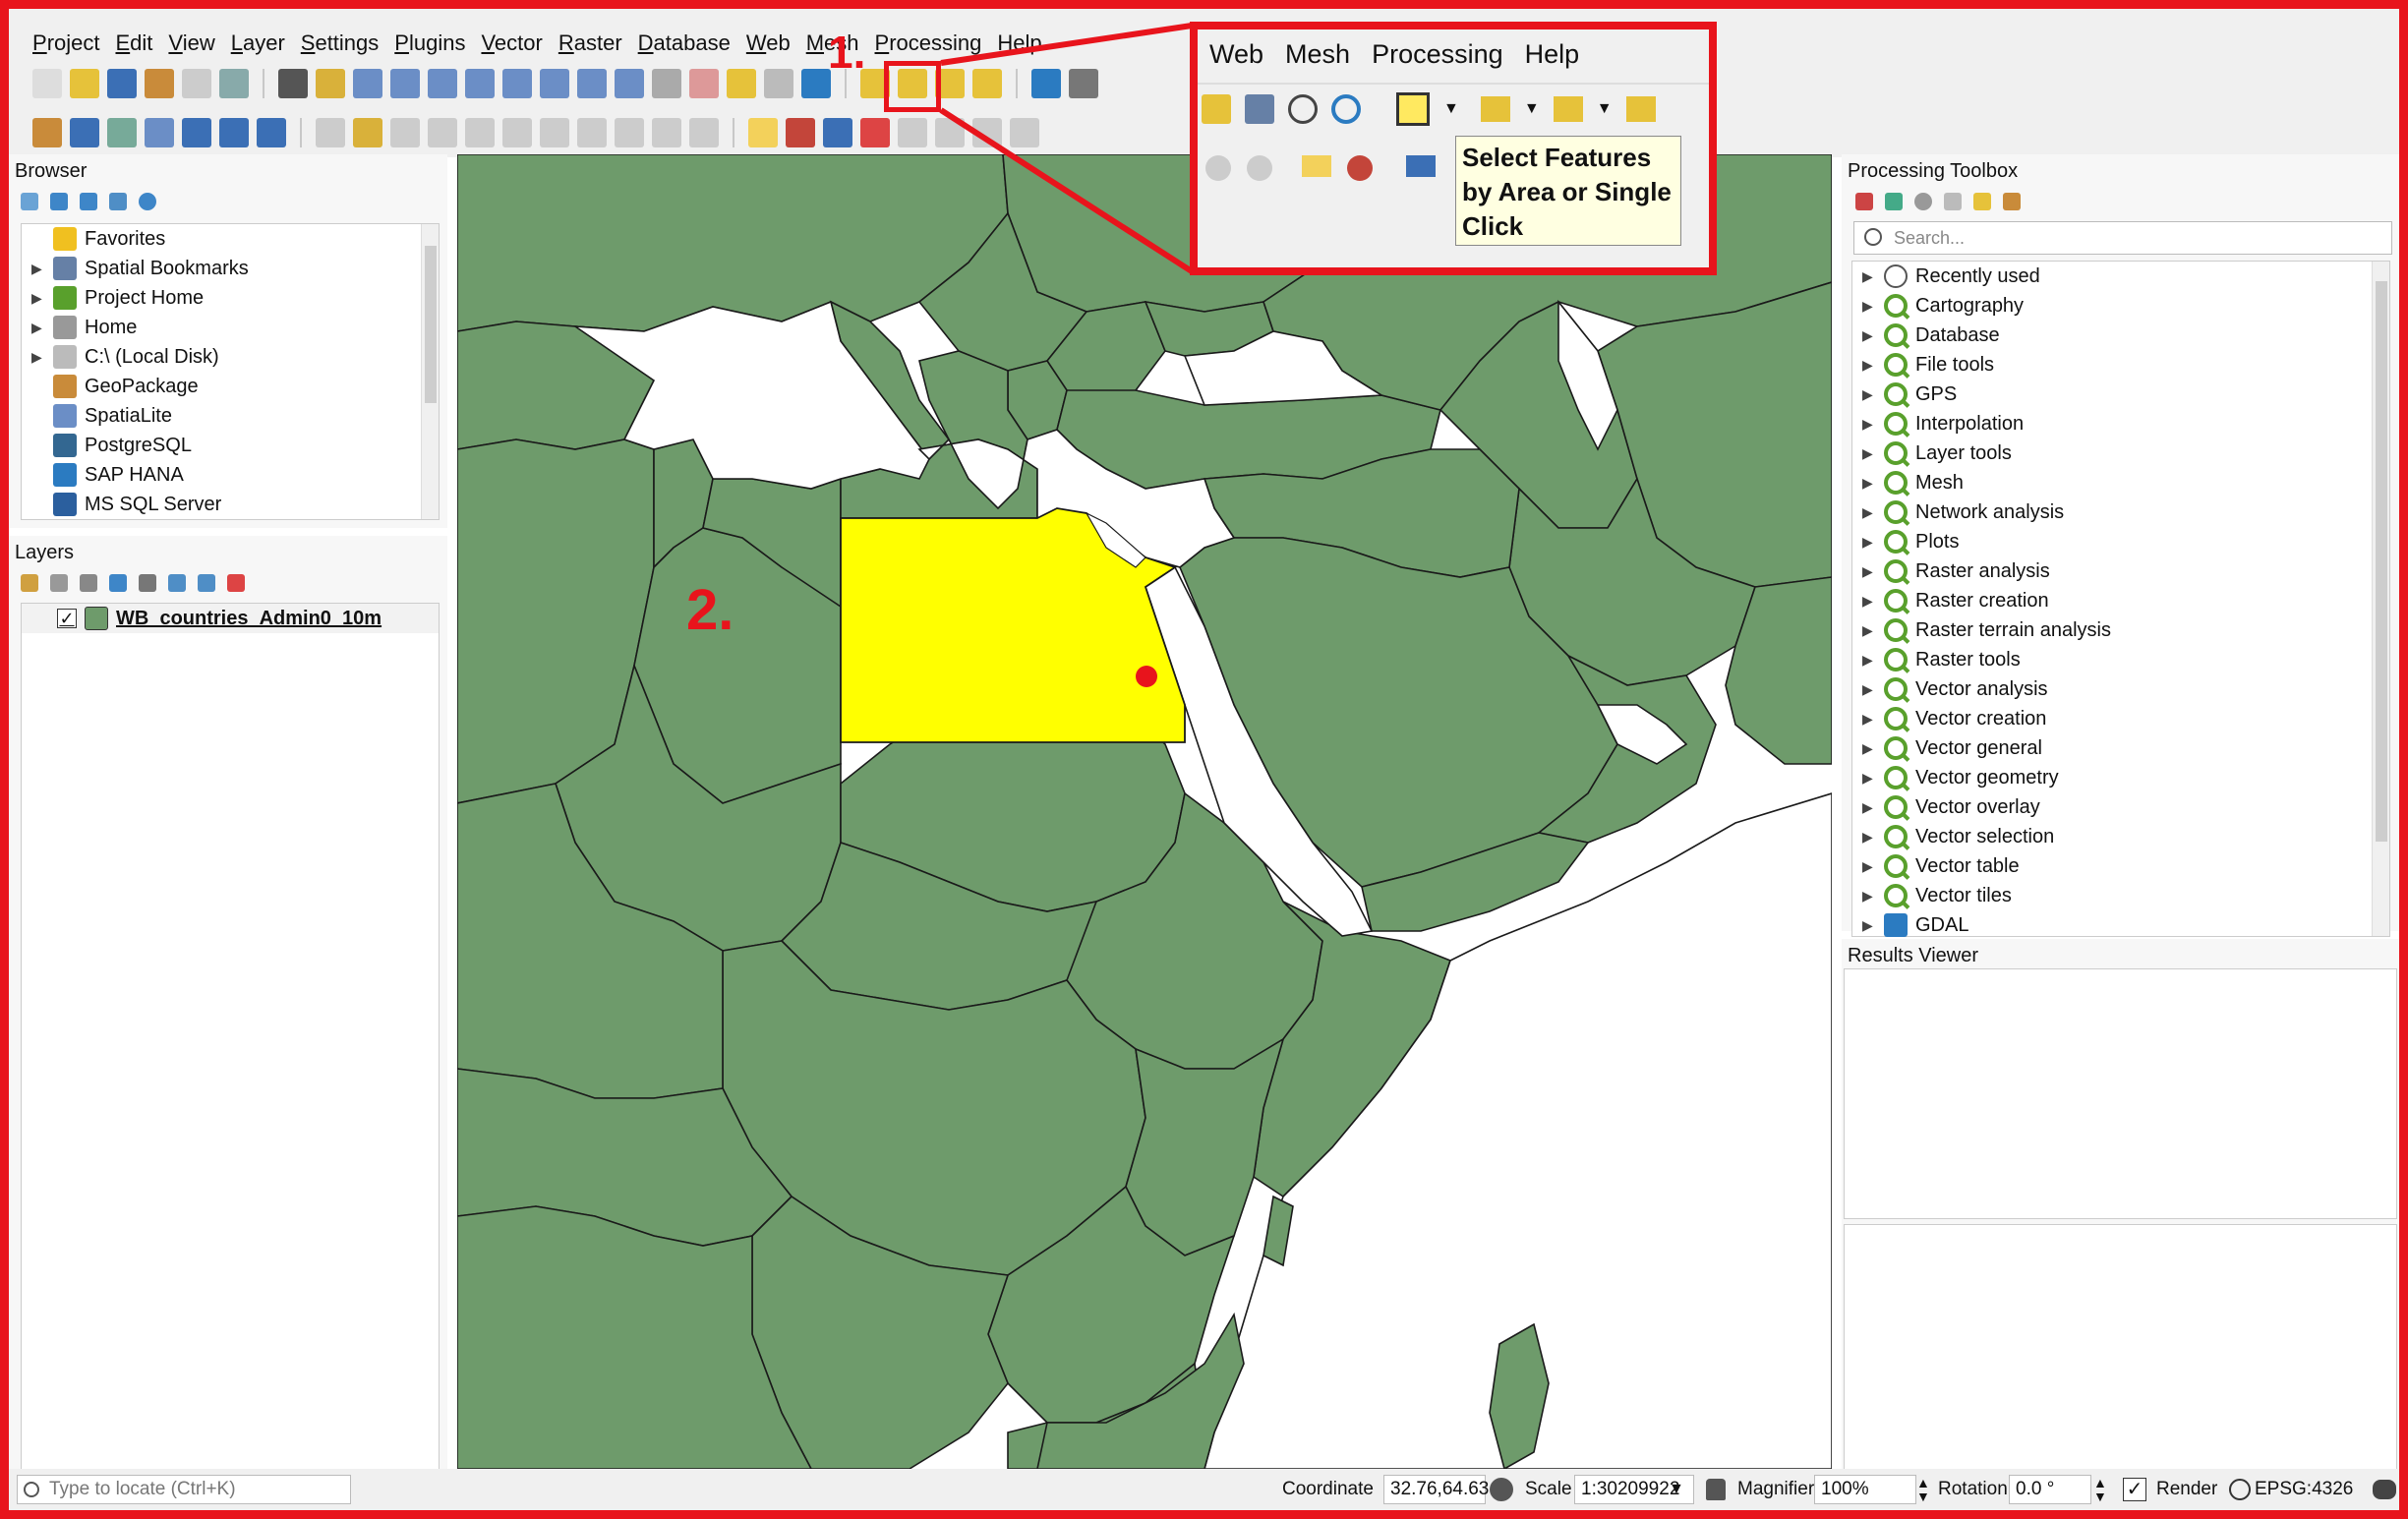 This screenshot has width=2408, height=1519. I want to click on remove-layer-icon, so click(236, 583).